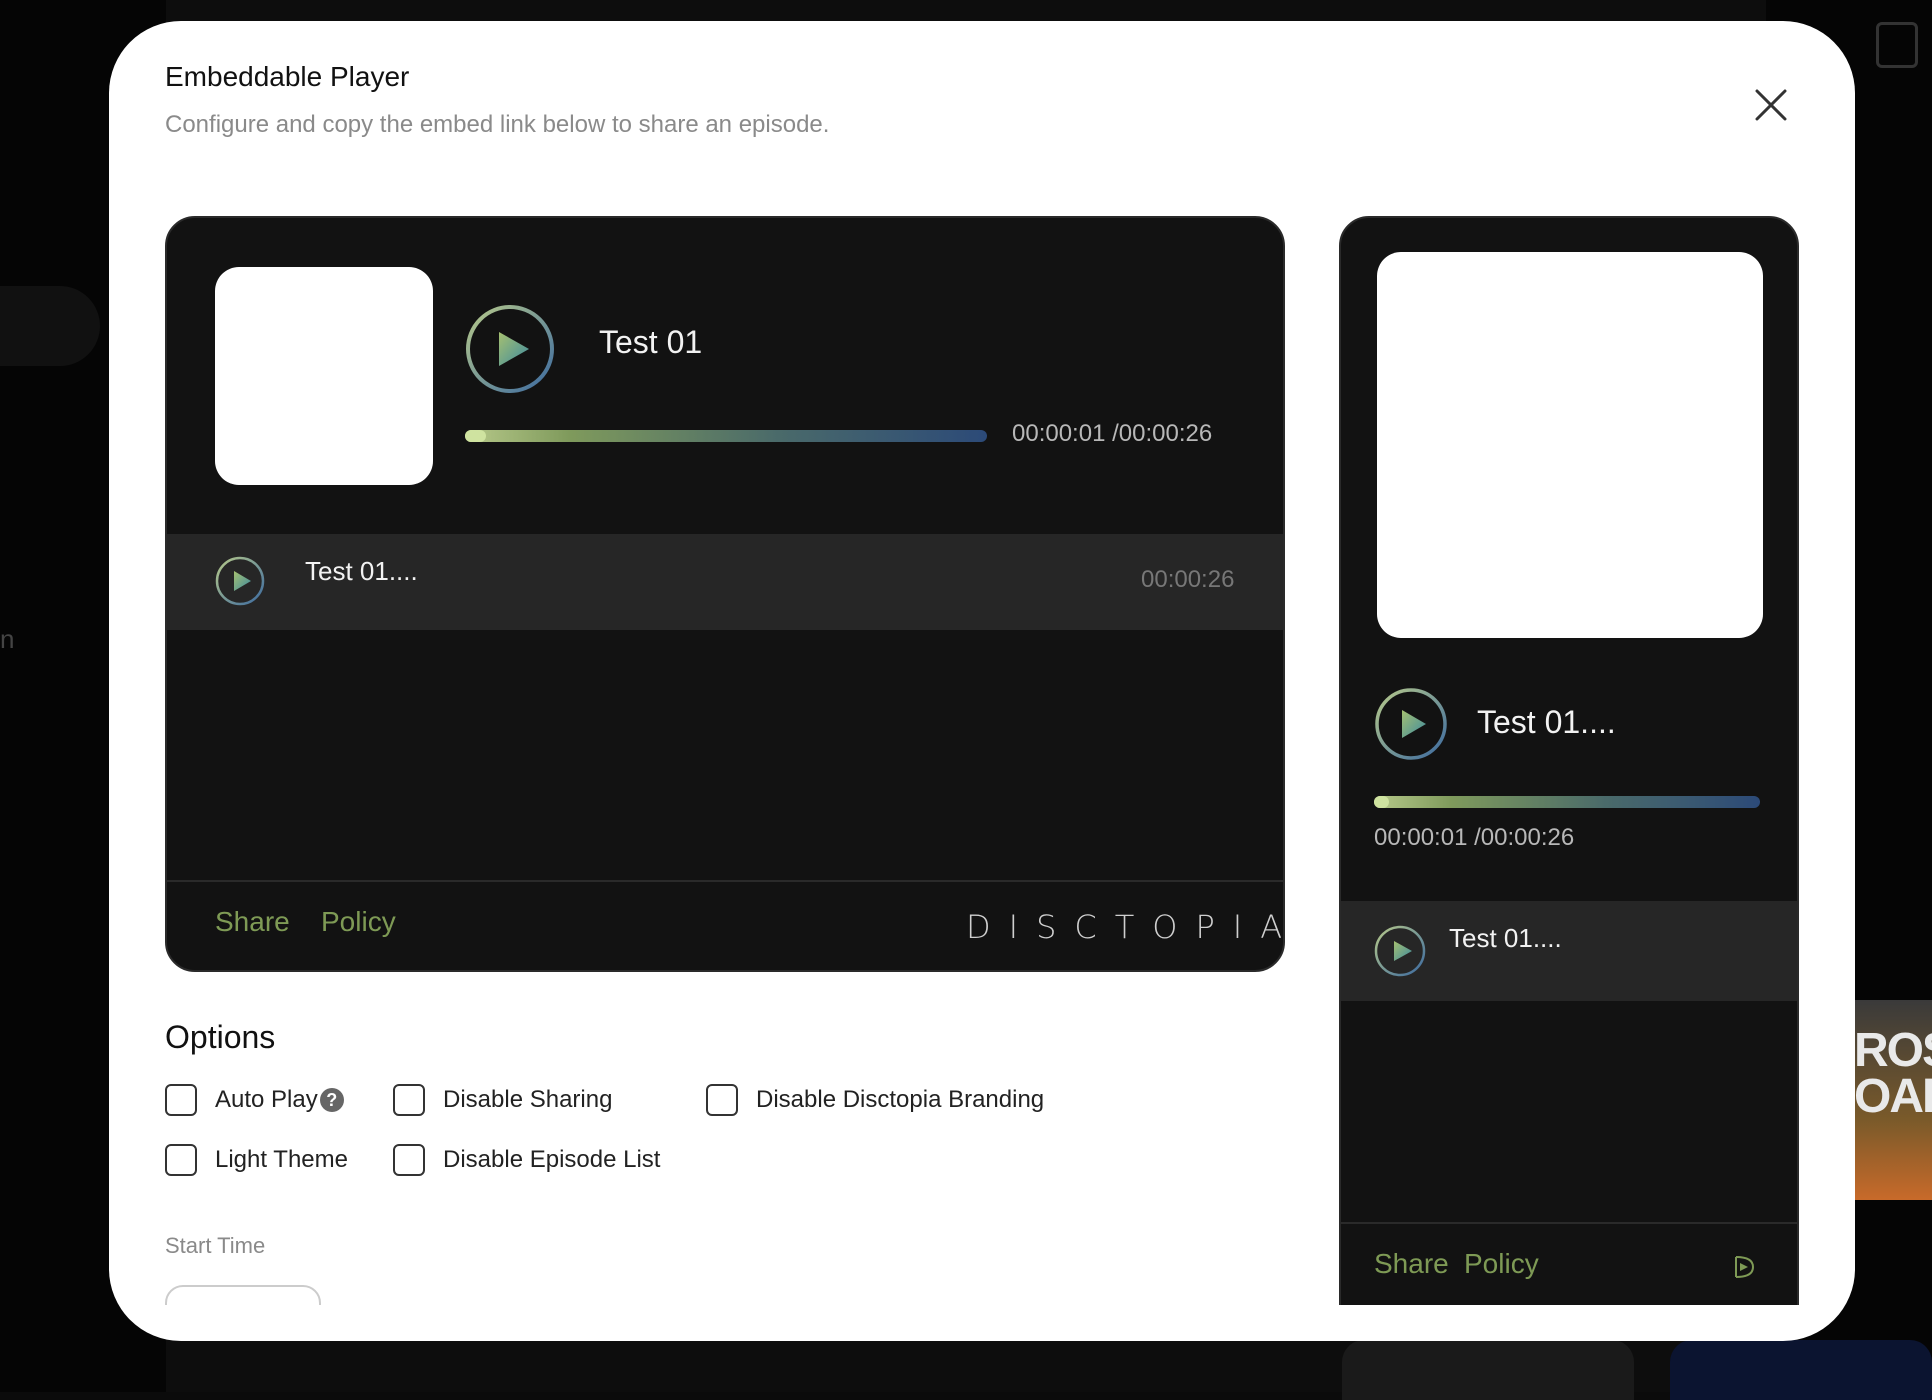 Image resolution: width=1932 pixels, height=1400 pixels. What do you see at coordinates (243, 1295) in the screenshot?
I see `start-time-input` at bounding box center [243, 1295].